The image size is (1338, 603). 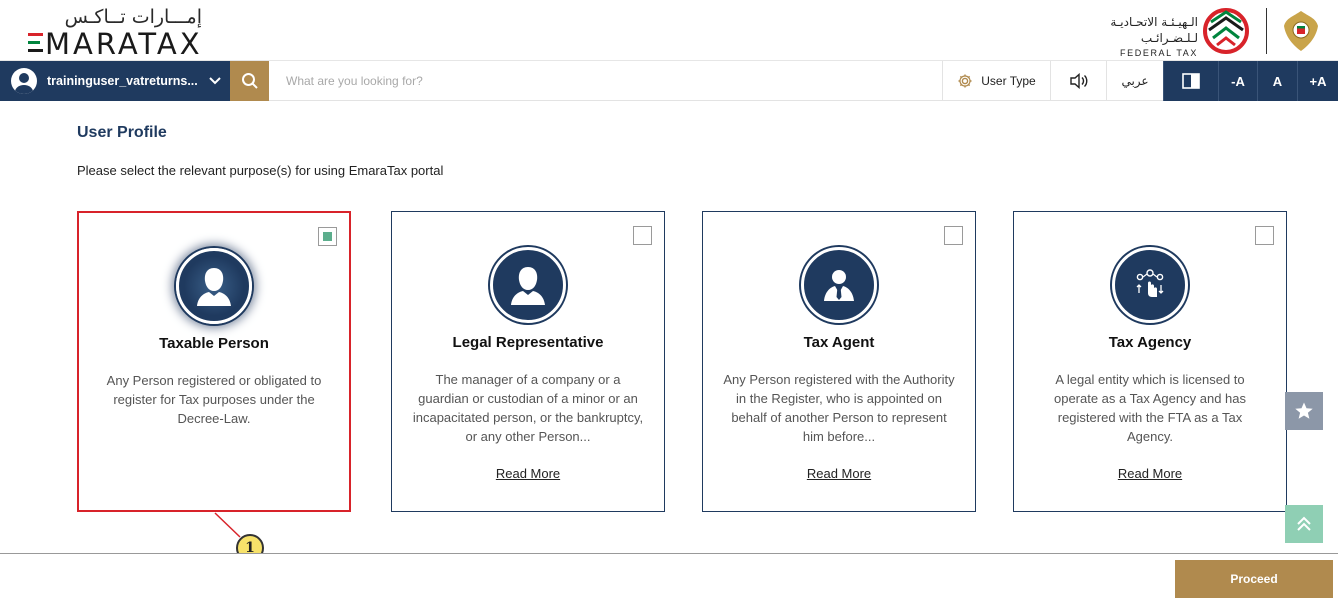 I want to click on chevron-down-icon, so click(x=215, y=81).